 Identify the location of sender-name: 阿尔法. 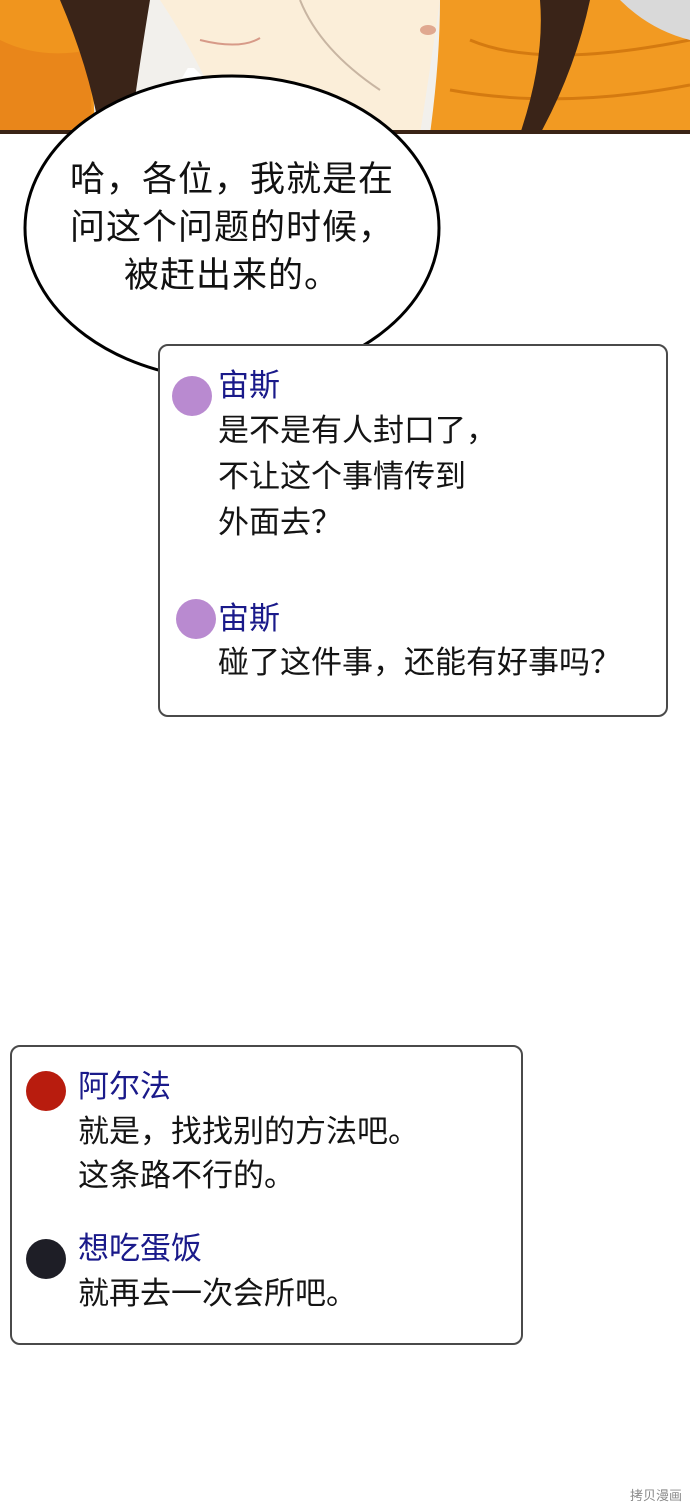
(124, 1087).